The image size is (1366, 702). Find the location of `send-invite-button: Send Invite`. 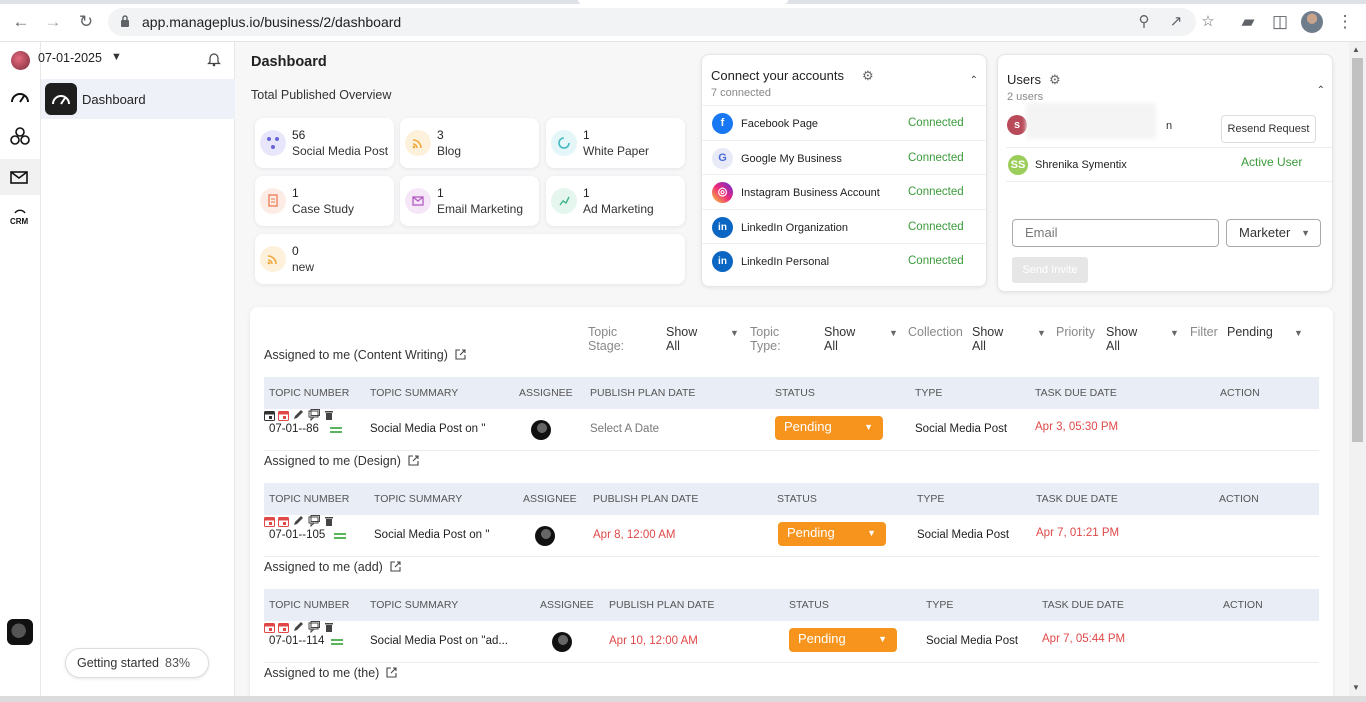

send-invite-button: Send Invite is located at coordinates (1050, 270).